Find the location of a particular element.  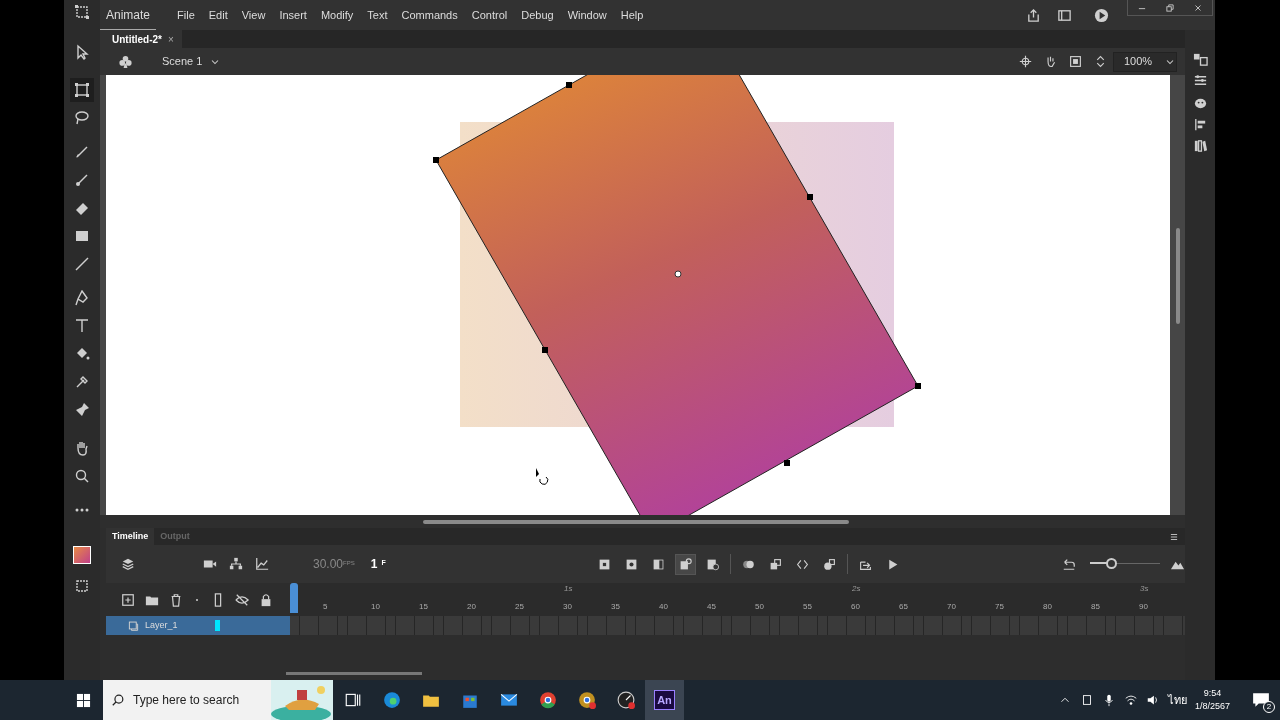

menu-item: Commands is located at coordinates (429, 15).